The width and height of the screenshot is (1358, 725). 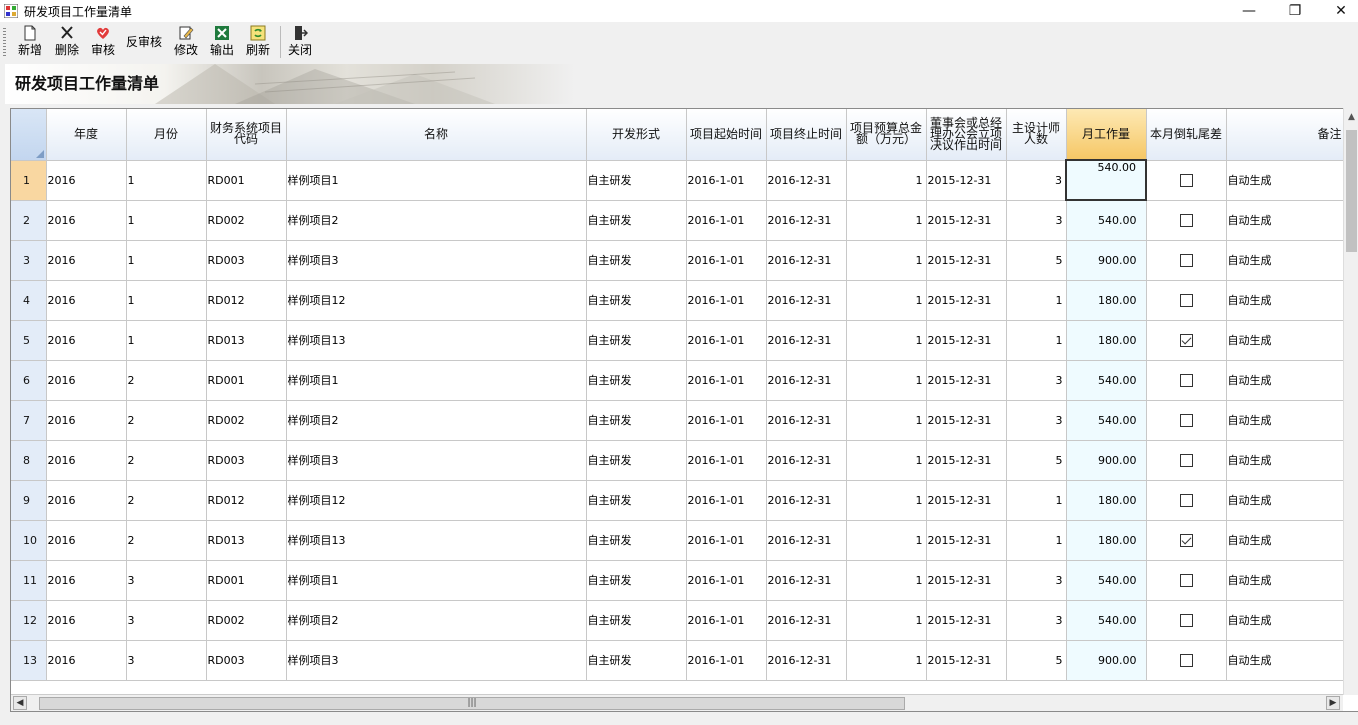 What do you see at coordinates (103, 42) in the screenshot?
I see `approve-button: 审核` at bounding box center [103, 42].